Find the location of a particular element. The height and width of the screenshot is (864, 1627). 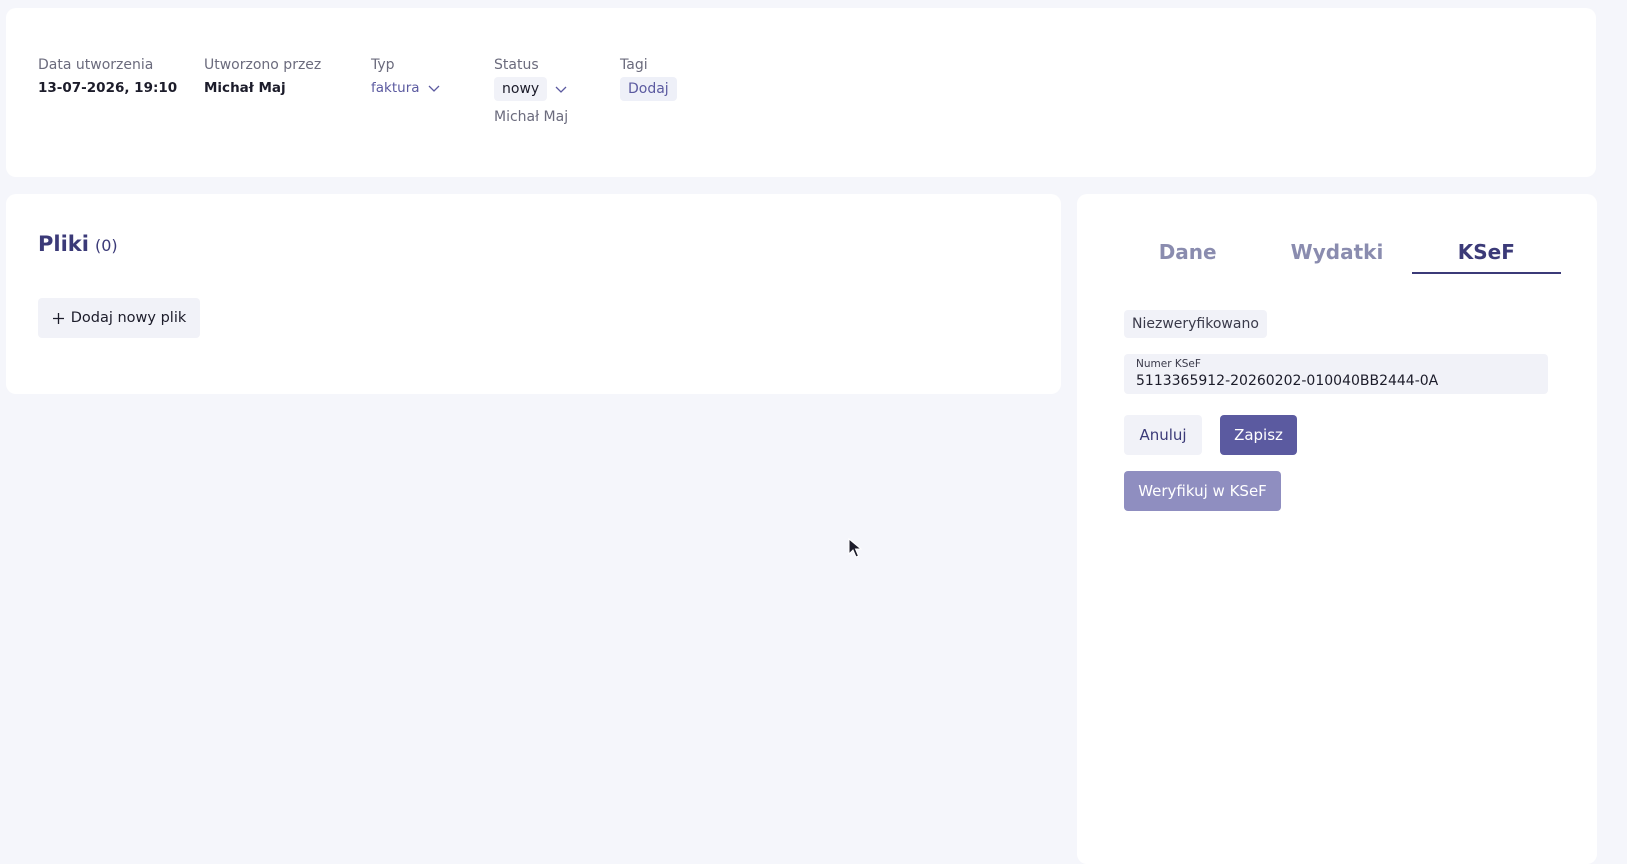

ksef-number-label: Numer KSeF is located at coordinates (1168, 364).